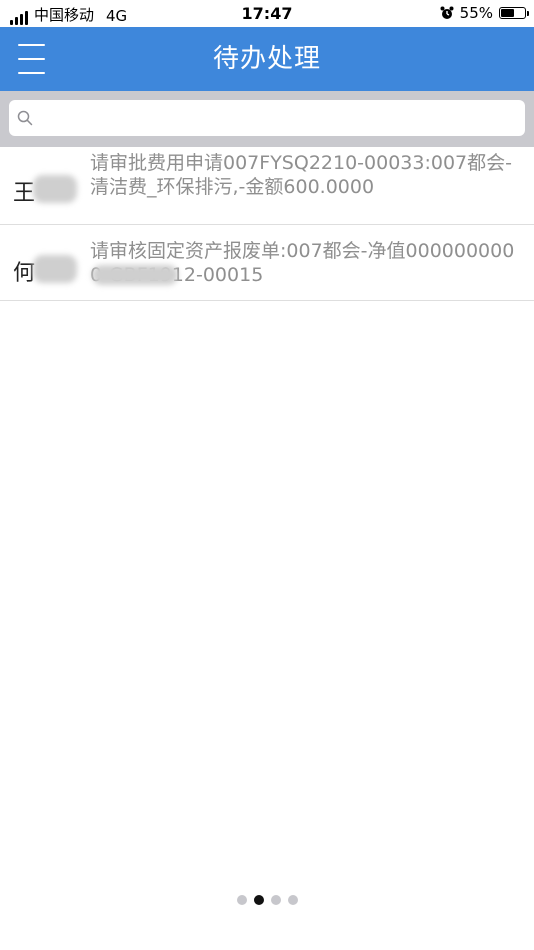 This screenshot has width=534, height=950. I want to click on search-bar, so click(267, 119).